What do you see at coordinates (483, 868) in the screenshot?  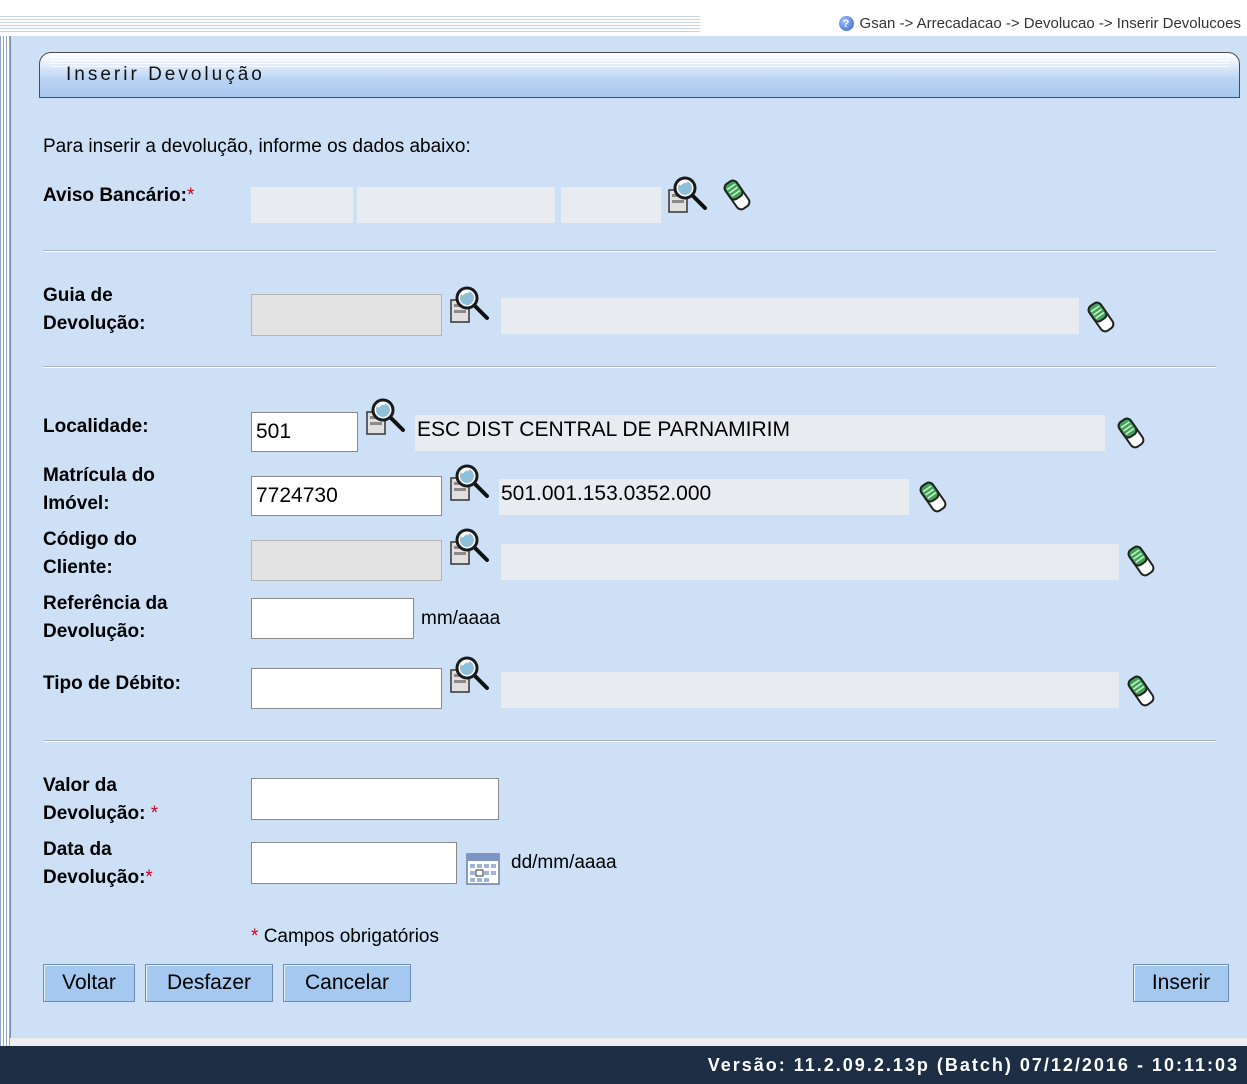 I see `calendar-icon` at bounding box center [483, 868].